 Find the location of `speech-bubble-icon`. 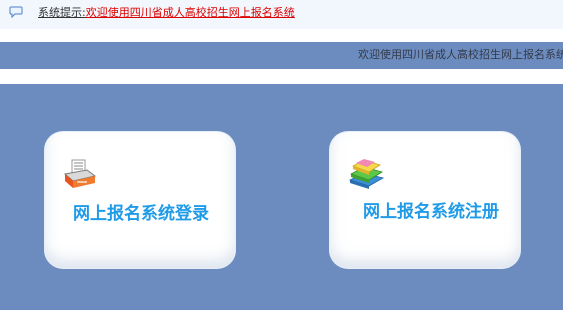

speech-bubble-icon is located at coordinates (16, 12).